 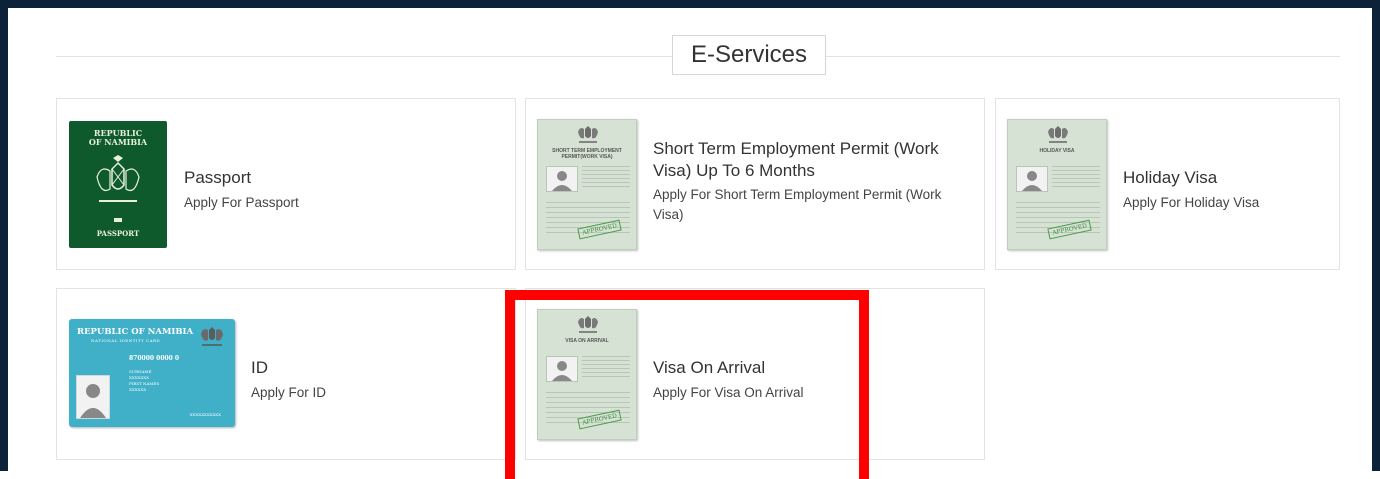 What do you see at coordinates (749, 55) in the screenshot?
I see `section-title: E-Services` at bounding box center [749, 55].